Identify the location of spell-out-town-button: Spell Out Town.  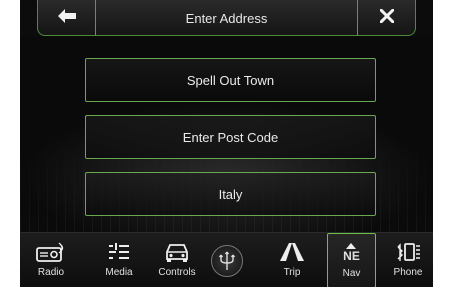
(230, 80).